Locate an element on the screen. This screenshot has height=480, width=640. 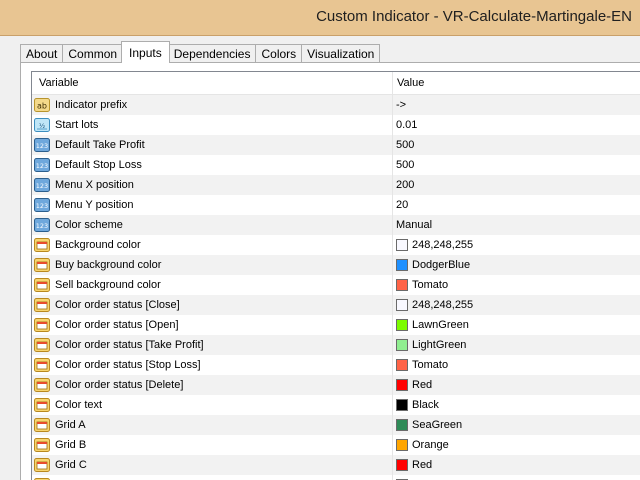
variable-cell: Color order status [Stop Loss] is located at coordinates (212, 365).